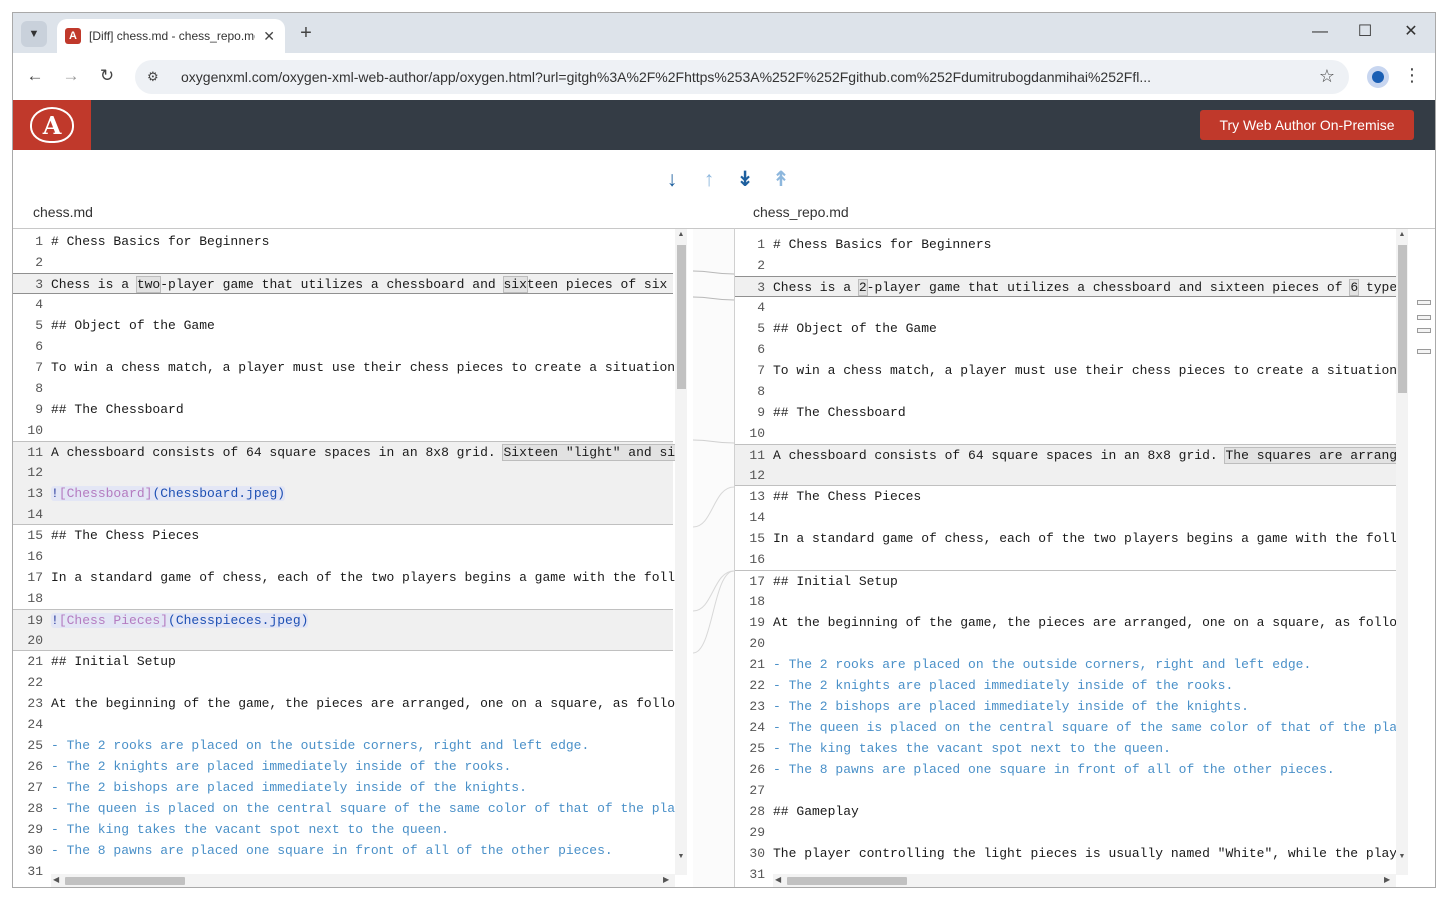 Image resolution: width=1450 pixels, height=900 pixels. Describe the element at coordinates (1065, 559) in the screenshot. I see `code-line: 16` at that location.